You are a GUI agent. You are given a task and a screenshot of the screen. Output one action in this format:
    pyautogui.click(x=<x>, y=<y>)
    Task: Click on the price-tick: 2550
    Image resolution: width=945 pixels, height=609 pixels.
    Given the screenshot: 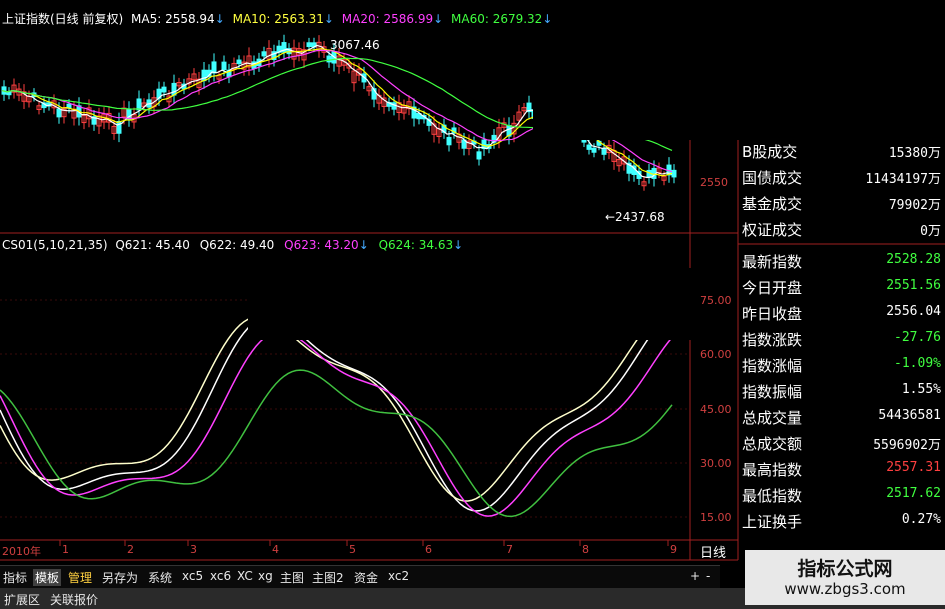 What is the action you would take?
    pyautogui.click(x=714, y=182)
    